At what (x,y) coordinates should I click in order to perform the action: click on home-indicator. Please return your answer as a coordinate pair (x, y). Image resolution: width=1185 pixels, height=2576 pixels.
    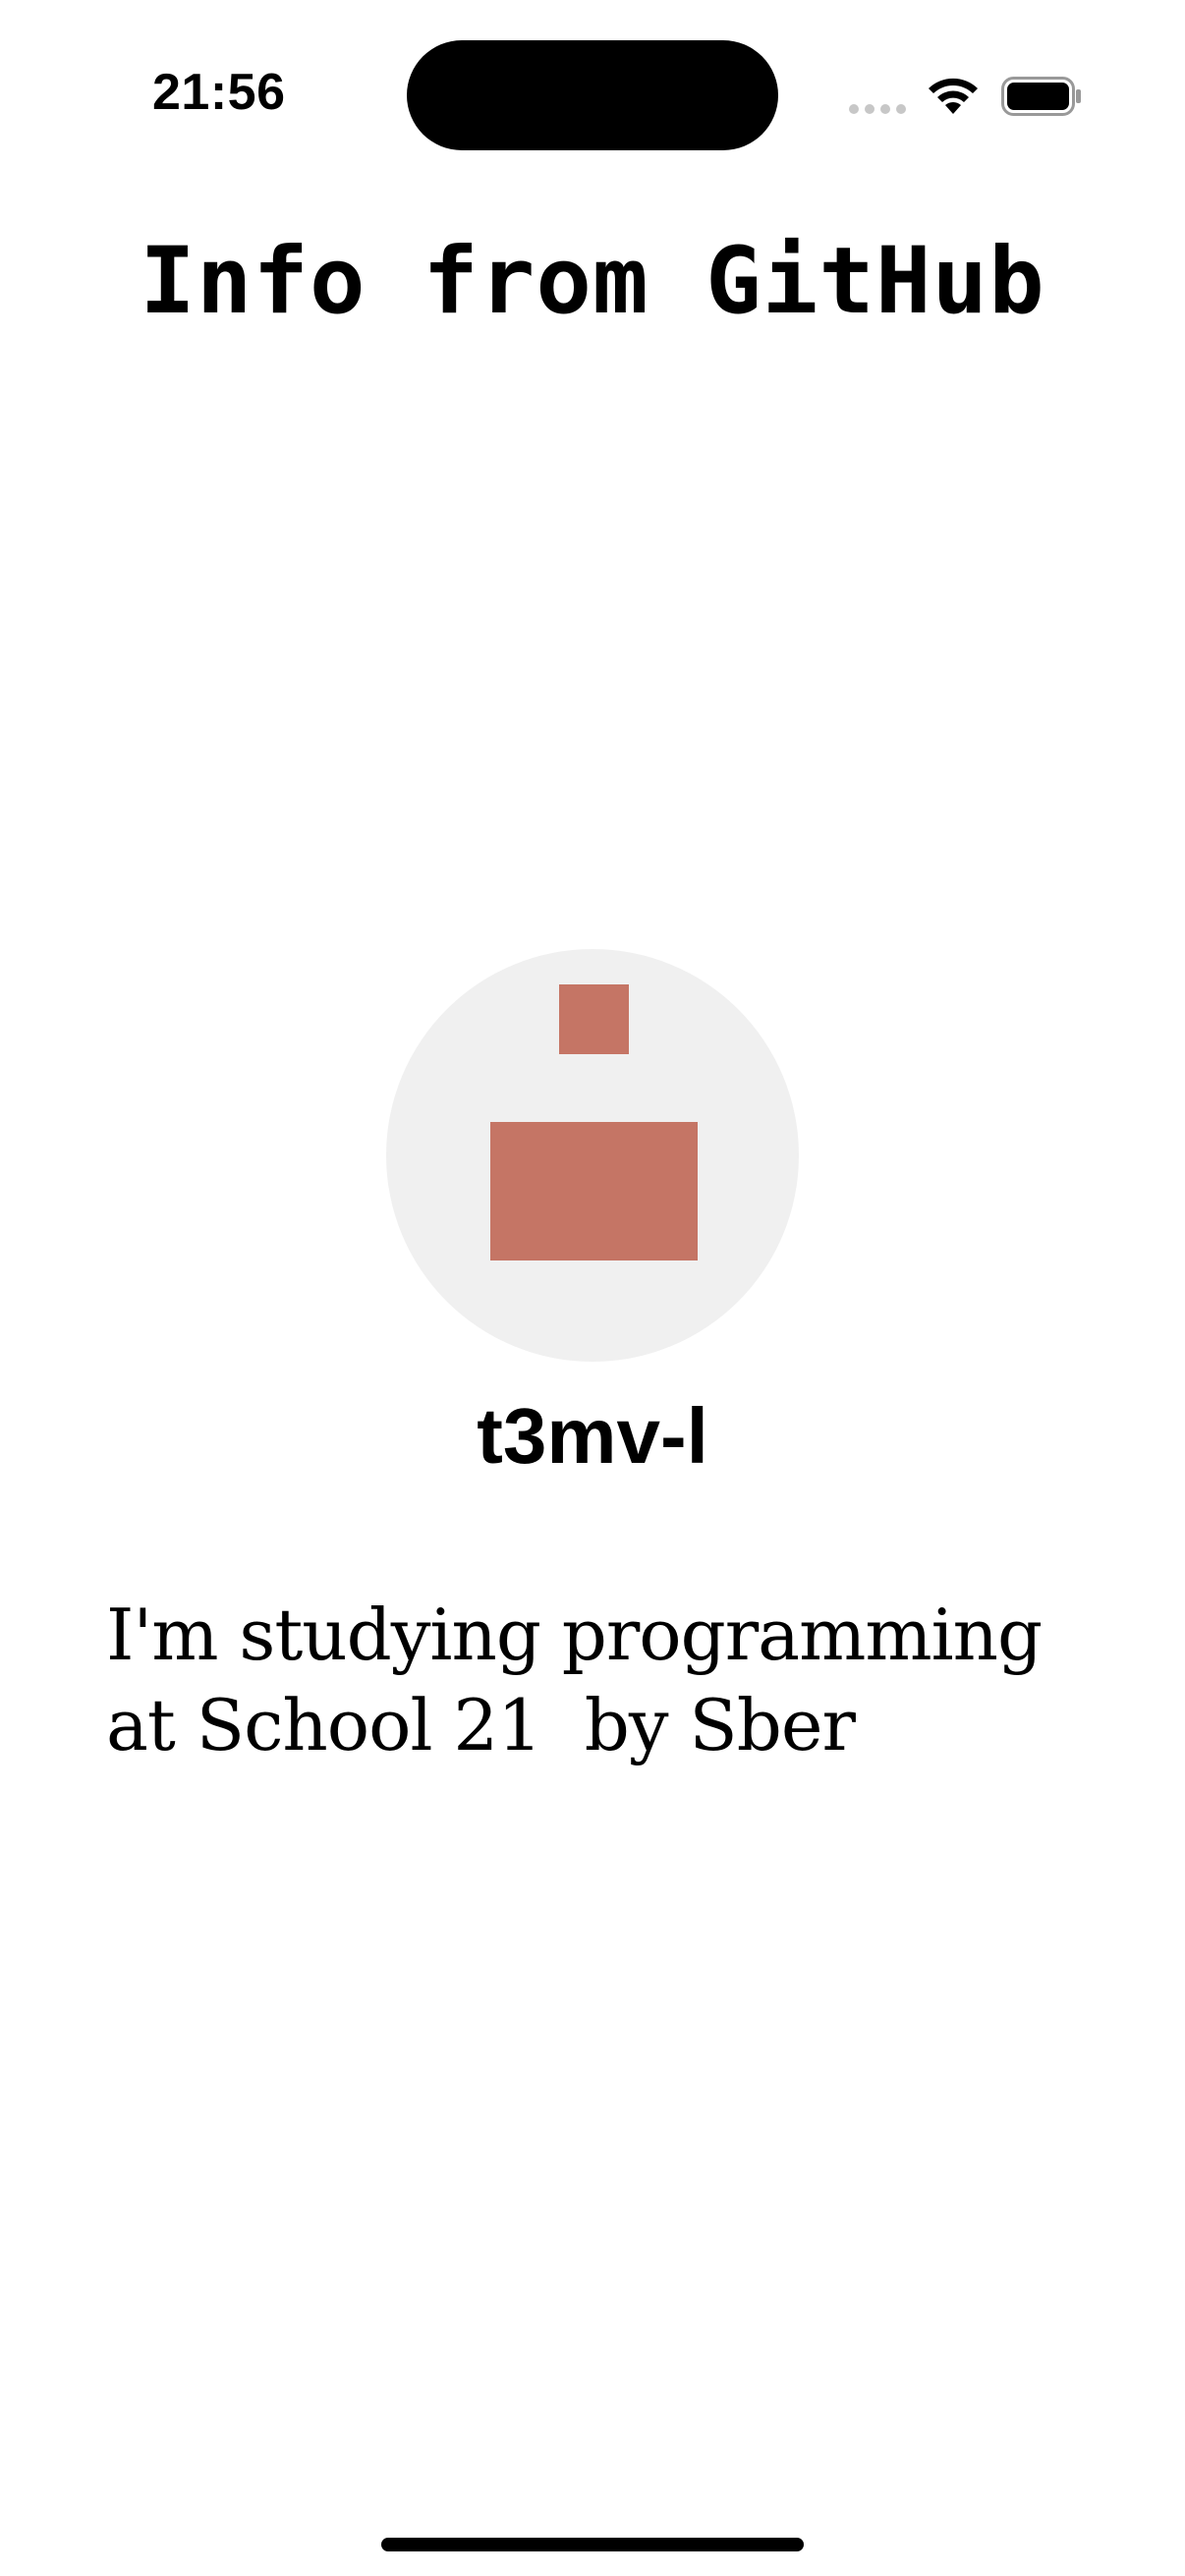
    Looking at the image, I should click on (592, 2544).